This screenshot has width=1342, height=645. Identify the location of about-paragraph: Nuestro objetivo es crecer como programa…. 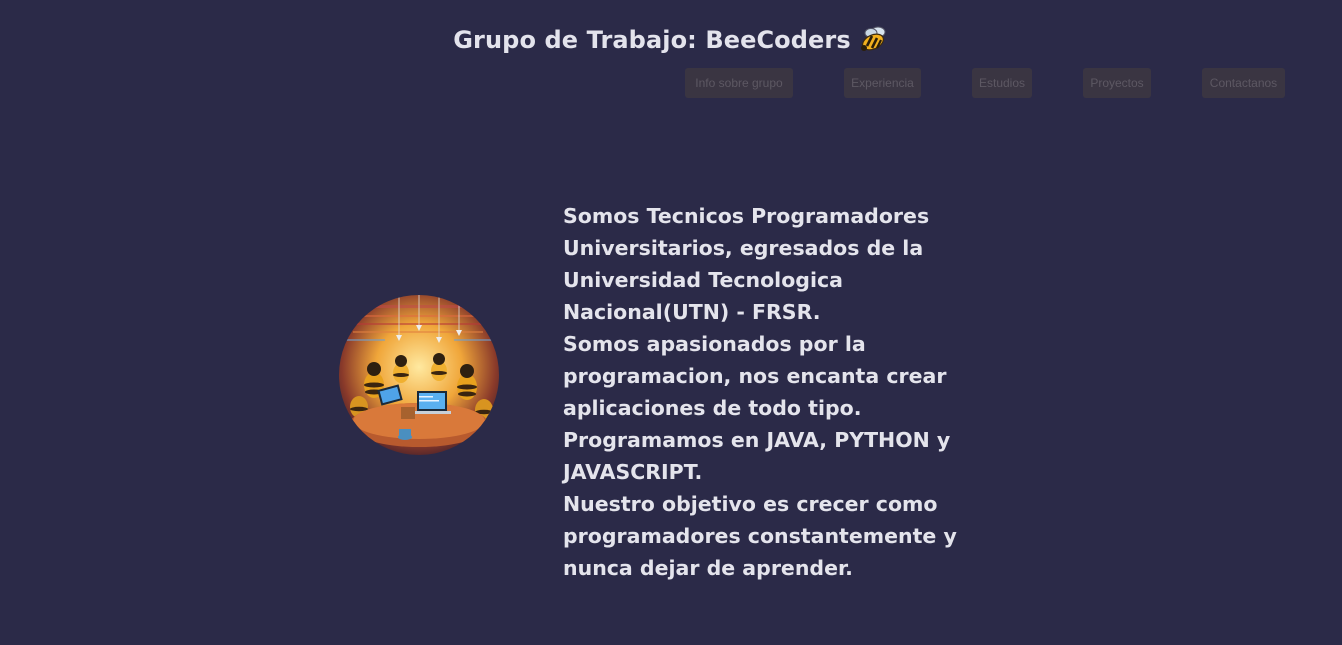
(760, 536).